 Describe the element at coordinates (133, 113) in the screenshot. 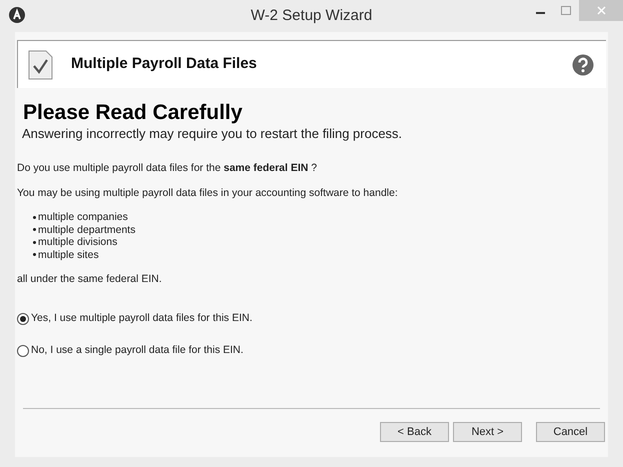

I see `page-heading: Please Read Carefully` at that location.